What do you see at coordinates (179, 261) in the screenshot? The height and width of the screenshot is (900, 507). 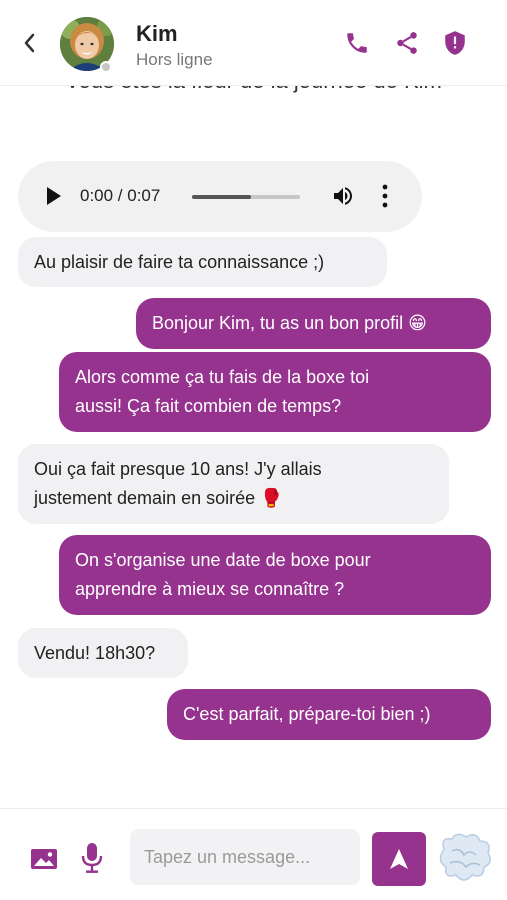 I see `message-text: Au plaisir de faire ta connaissance ;)` at bounding box center [179, 261].